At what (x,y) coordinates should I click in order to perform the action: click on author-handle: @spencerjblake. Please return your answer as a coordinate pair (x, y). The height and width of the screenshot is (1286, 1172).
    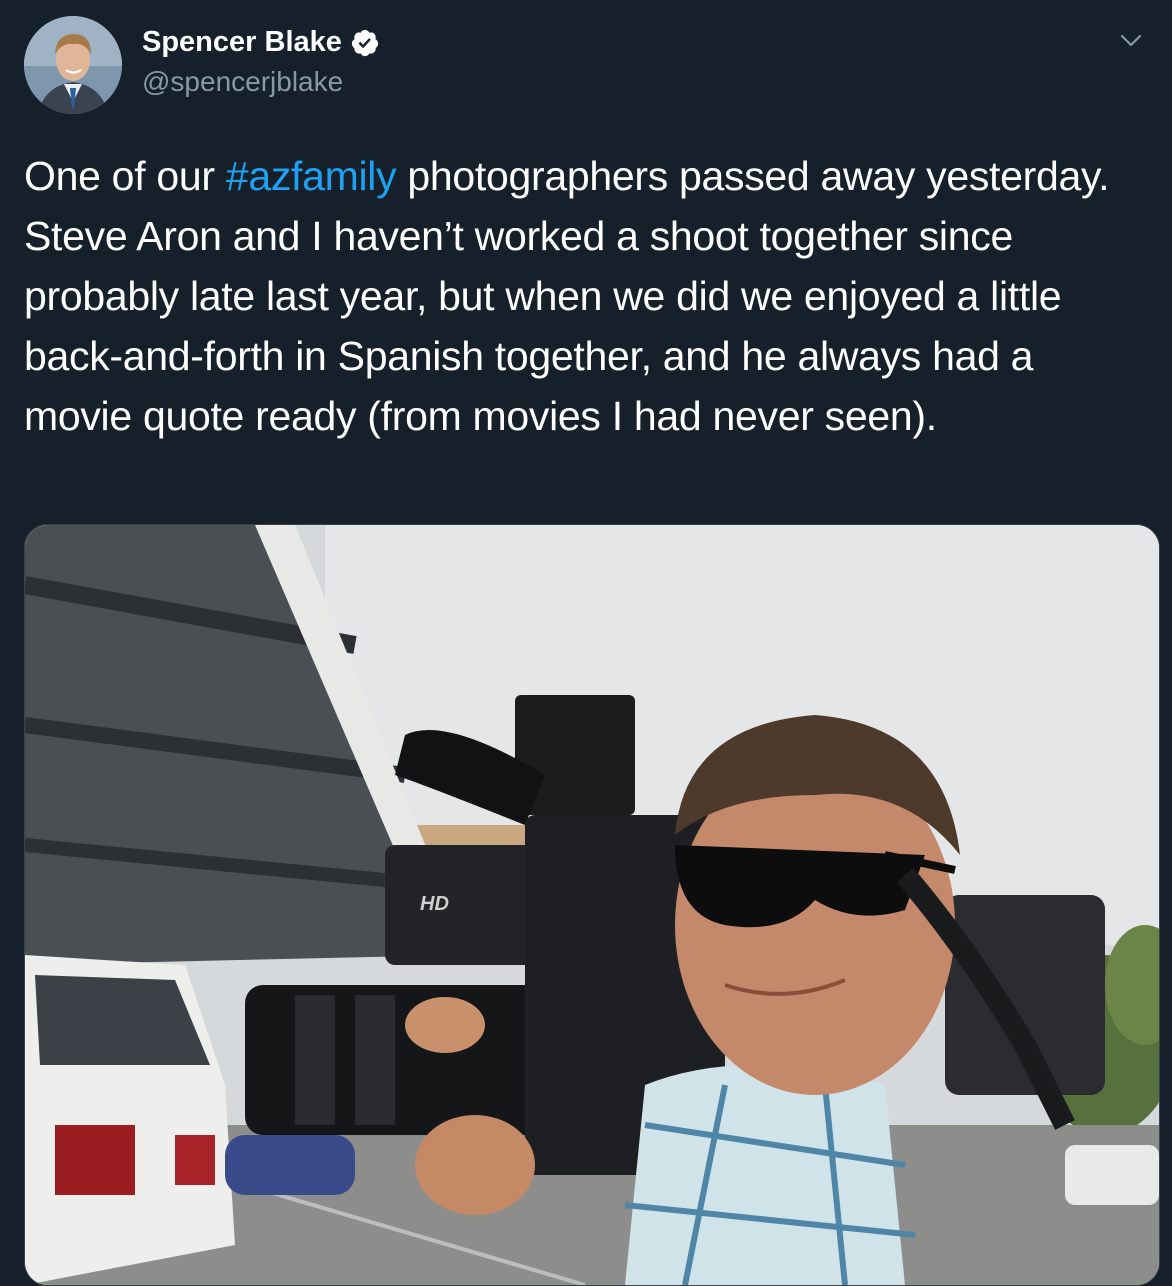
    Looking at the image, I should click on (242, 82).